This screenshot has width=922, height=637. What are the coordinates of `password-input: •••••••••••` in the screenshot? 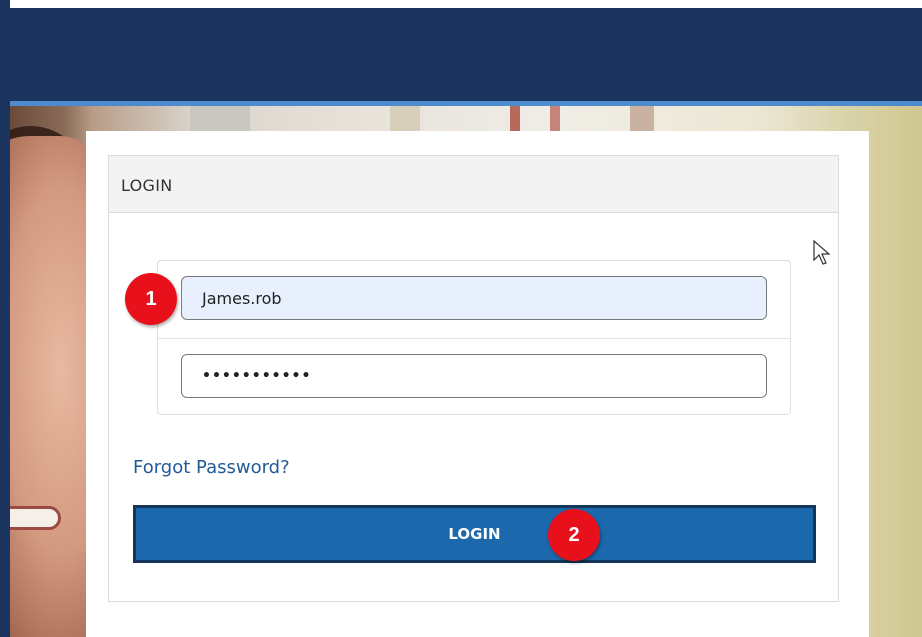 It's located at (474, 376).